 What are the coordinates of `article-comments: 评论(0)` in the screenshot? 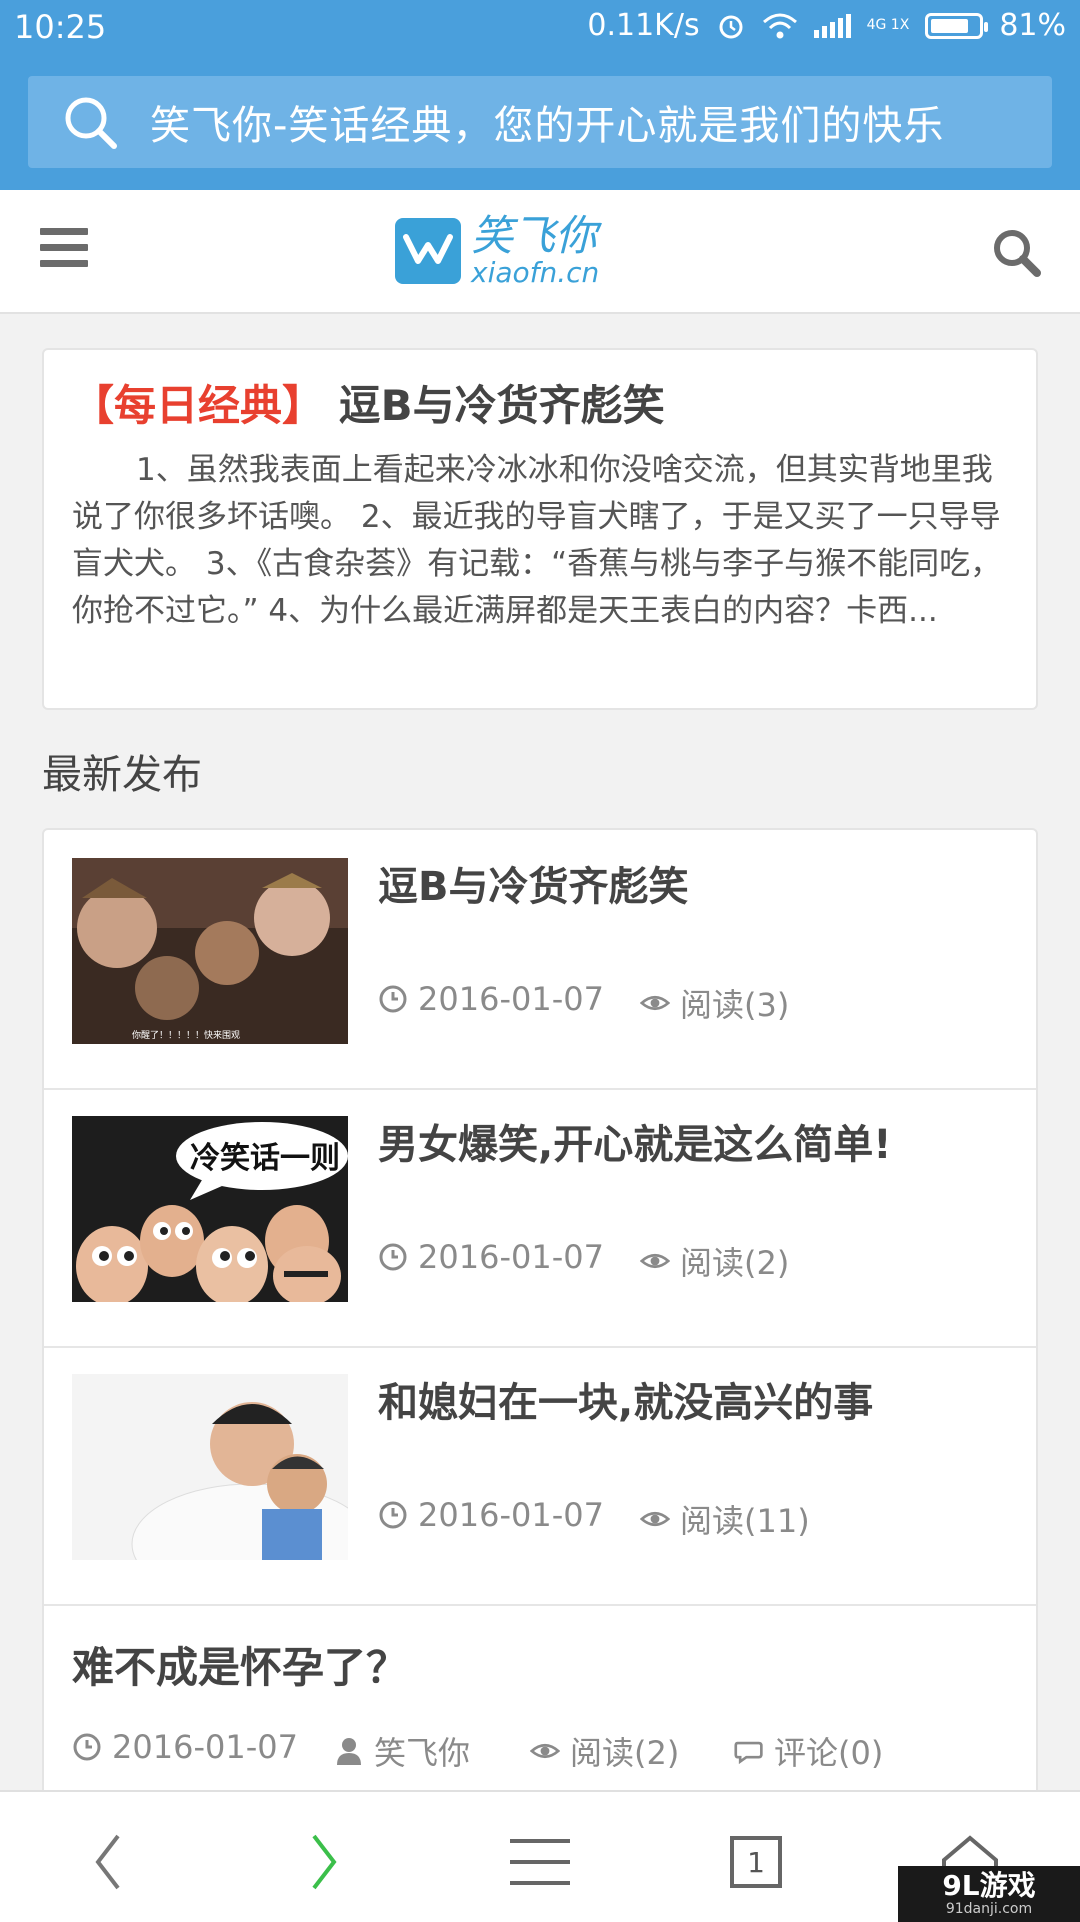 It's located at (808, 1751).